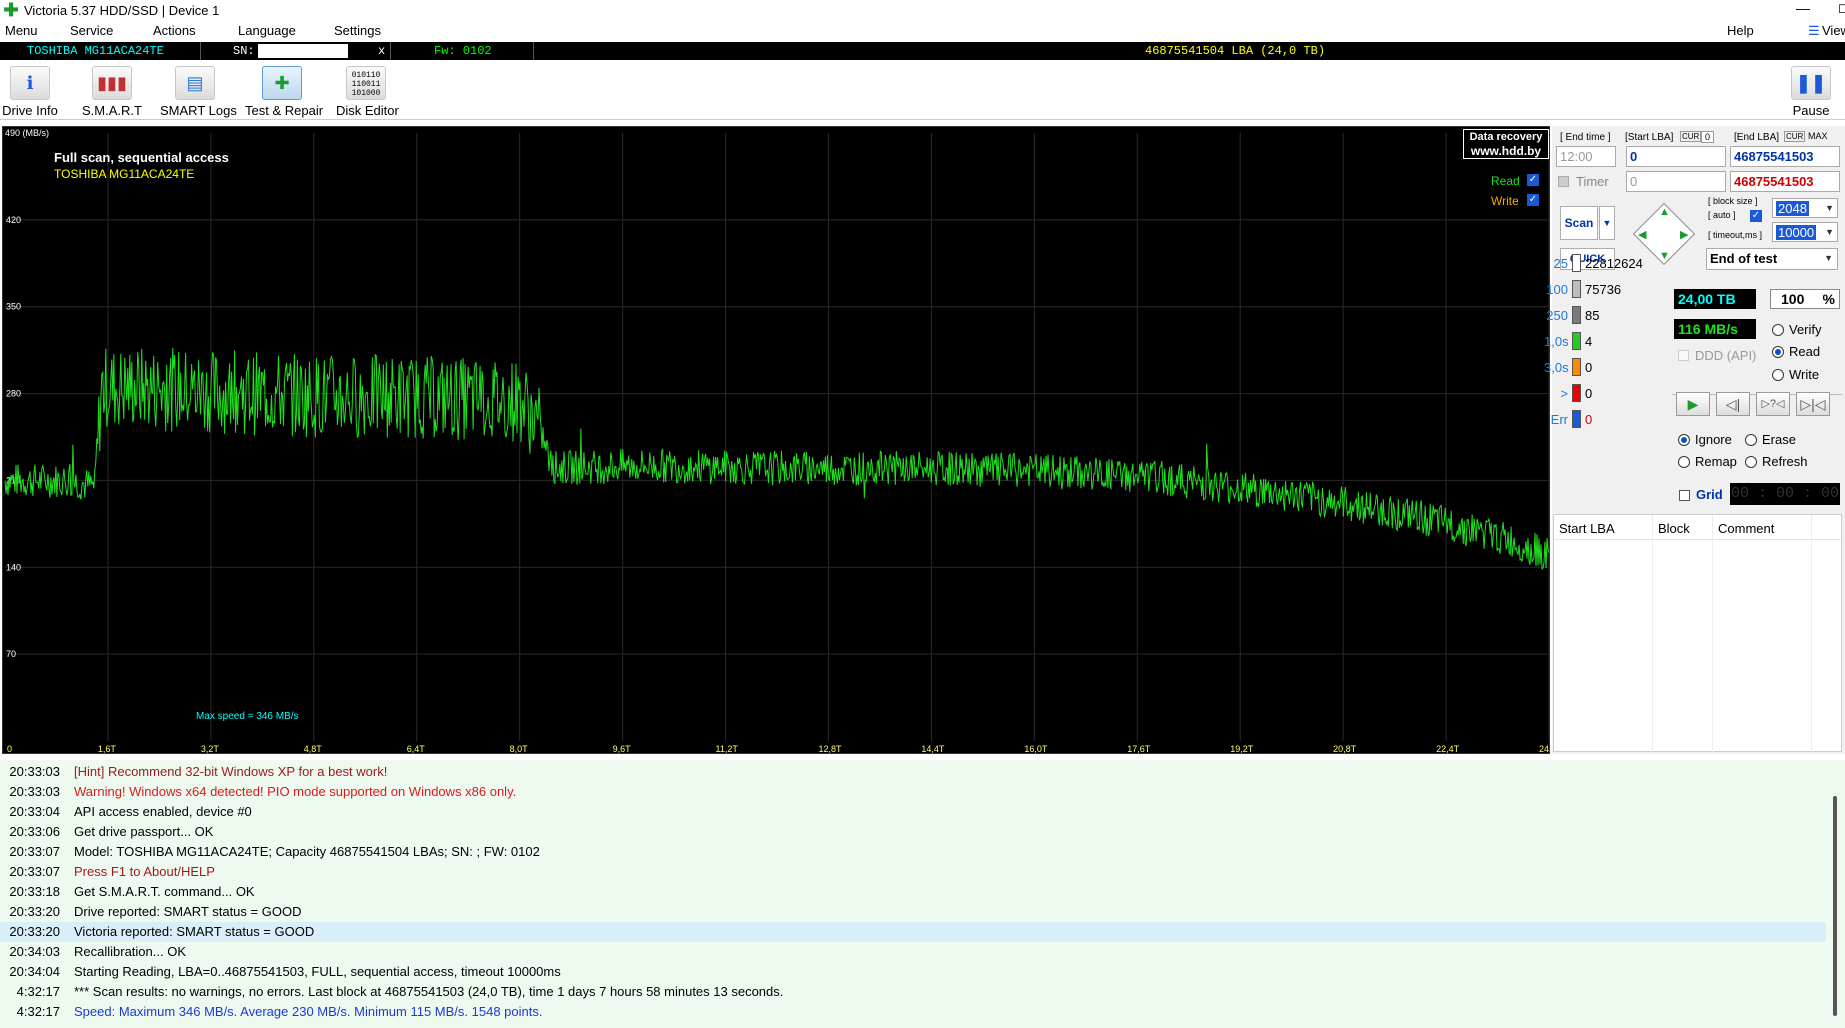 The height and width of the screenshot is (1028, 1845). What do you see at coordinates (1533, 200) in the screenshot?
I see `legend-write-checkbox: ✓` at bounding box center [1533, 200].